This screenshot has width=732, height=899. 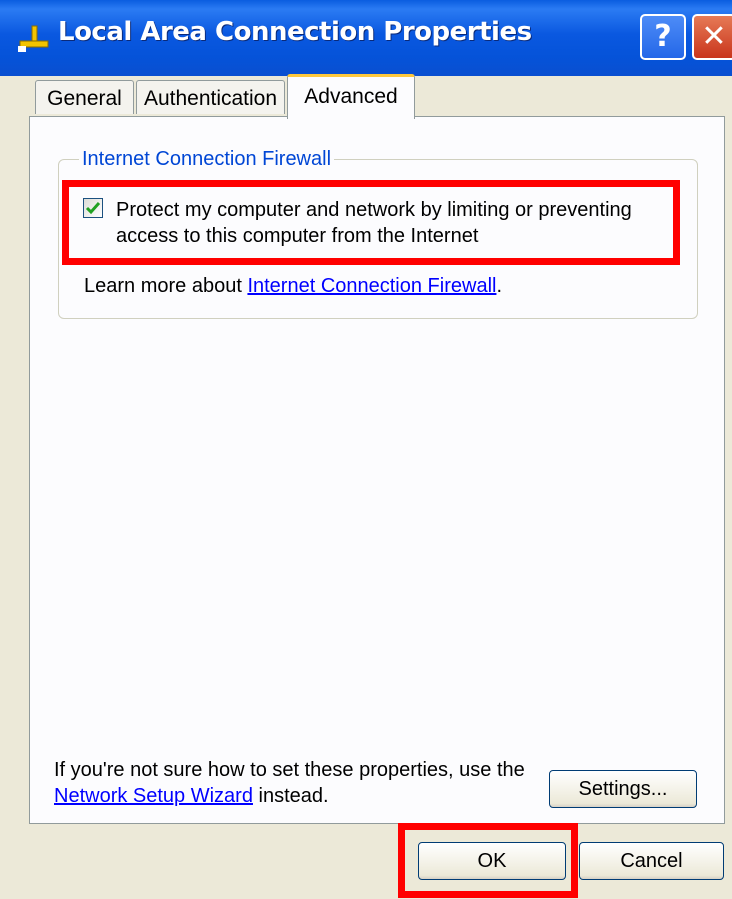 I want to click on cancel-button: Cancel, so click(x=651, y=861).